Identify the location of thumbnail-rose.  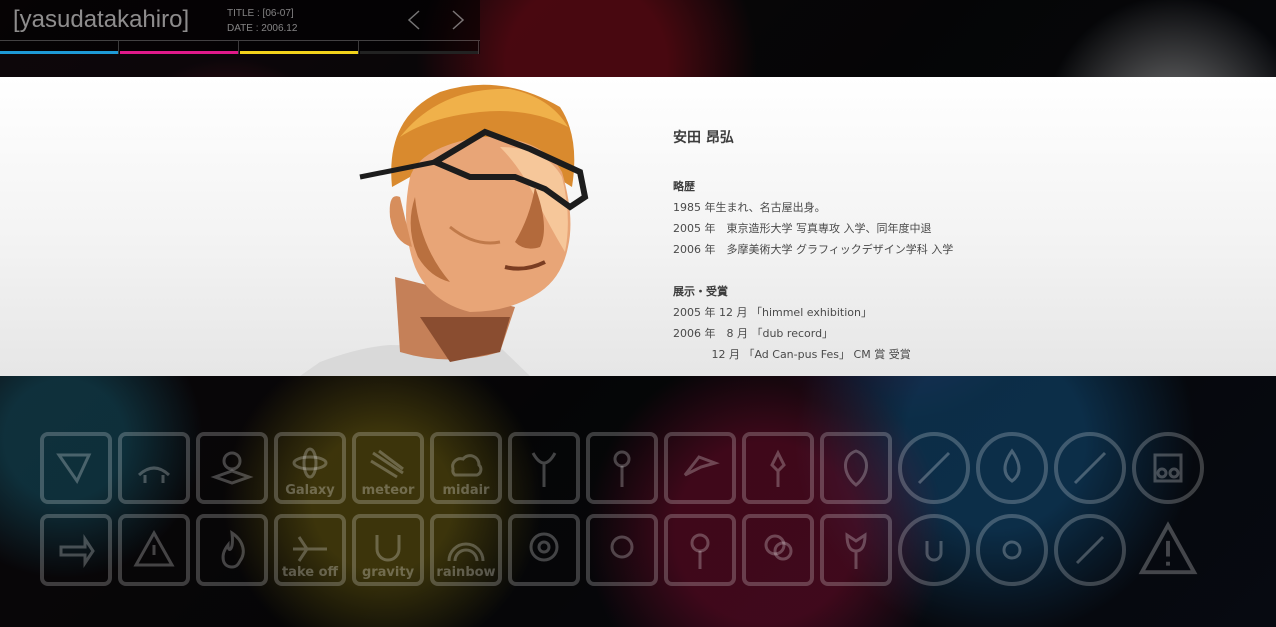
(700, 550).